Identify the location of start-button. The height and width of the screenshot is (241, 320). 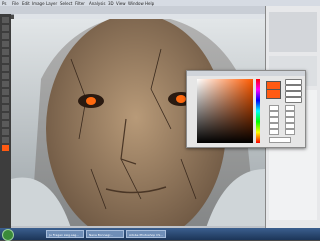
(8, 235).